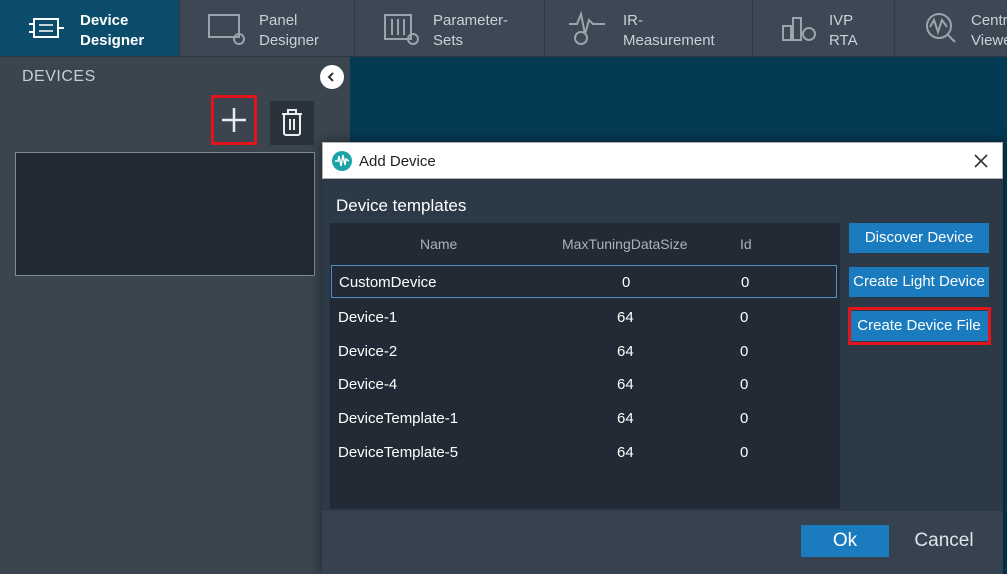  I want to click on create-light-device-button: Create Light Device, so click(919, 282).